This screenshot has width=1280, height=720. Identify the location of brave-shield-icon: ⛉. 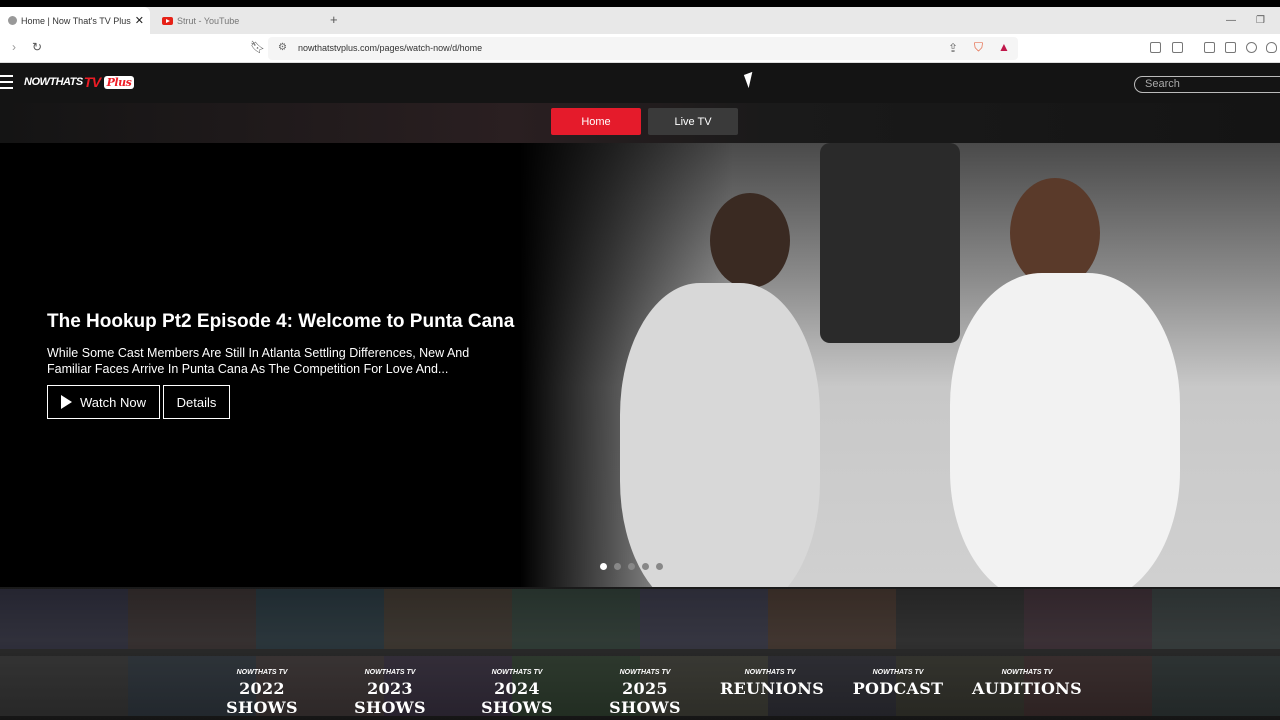
(978, 47).